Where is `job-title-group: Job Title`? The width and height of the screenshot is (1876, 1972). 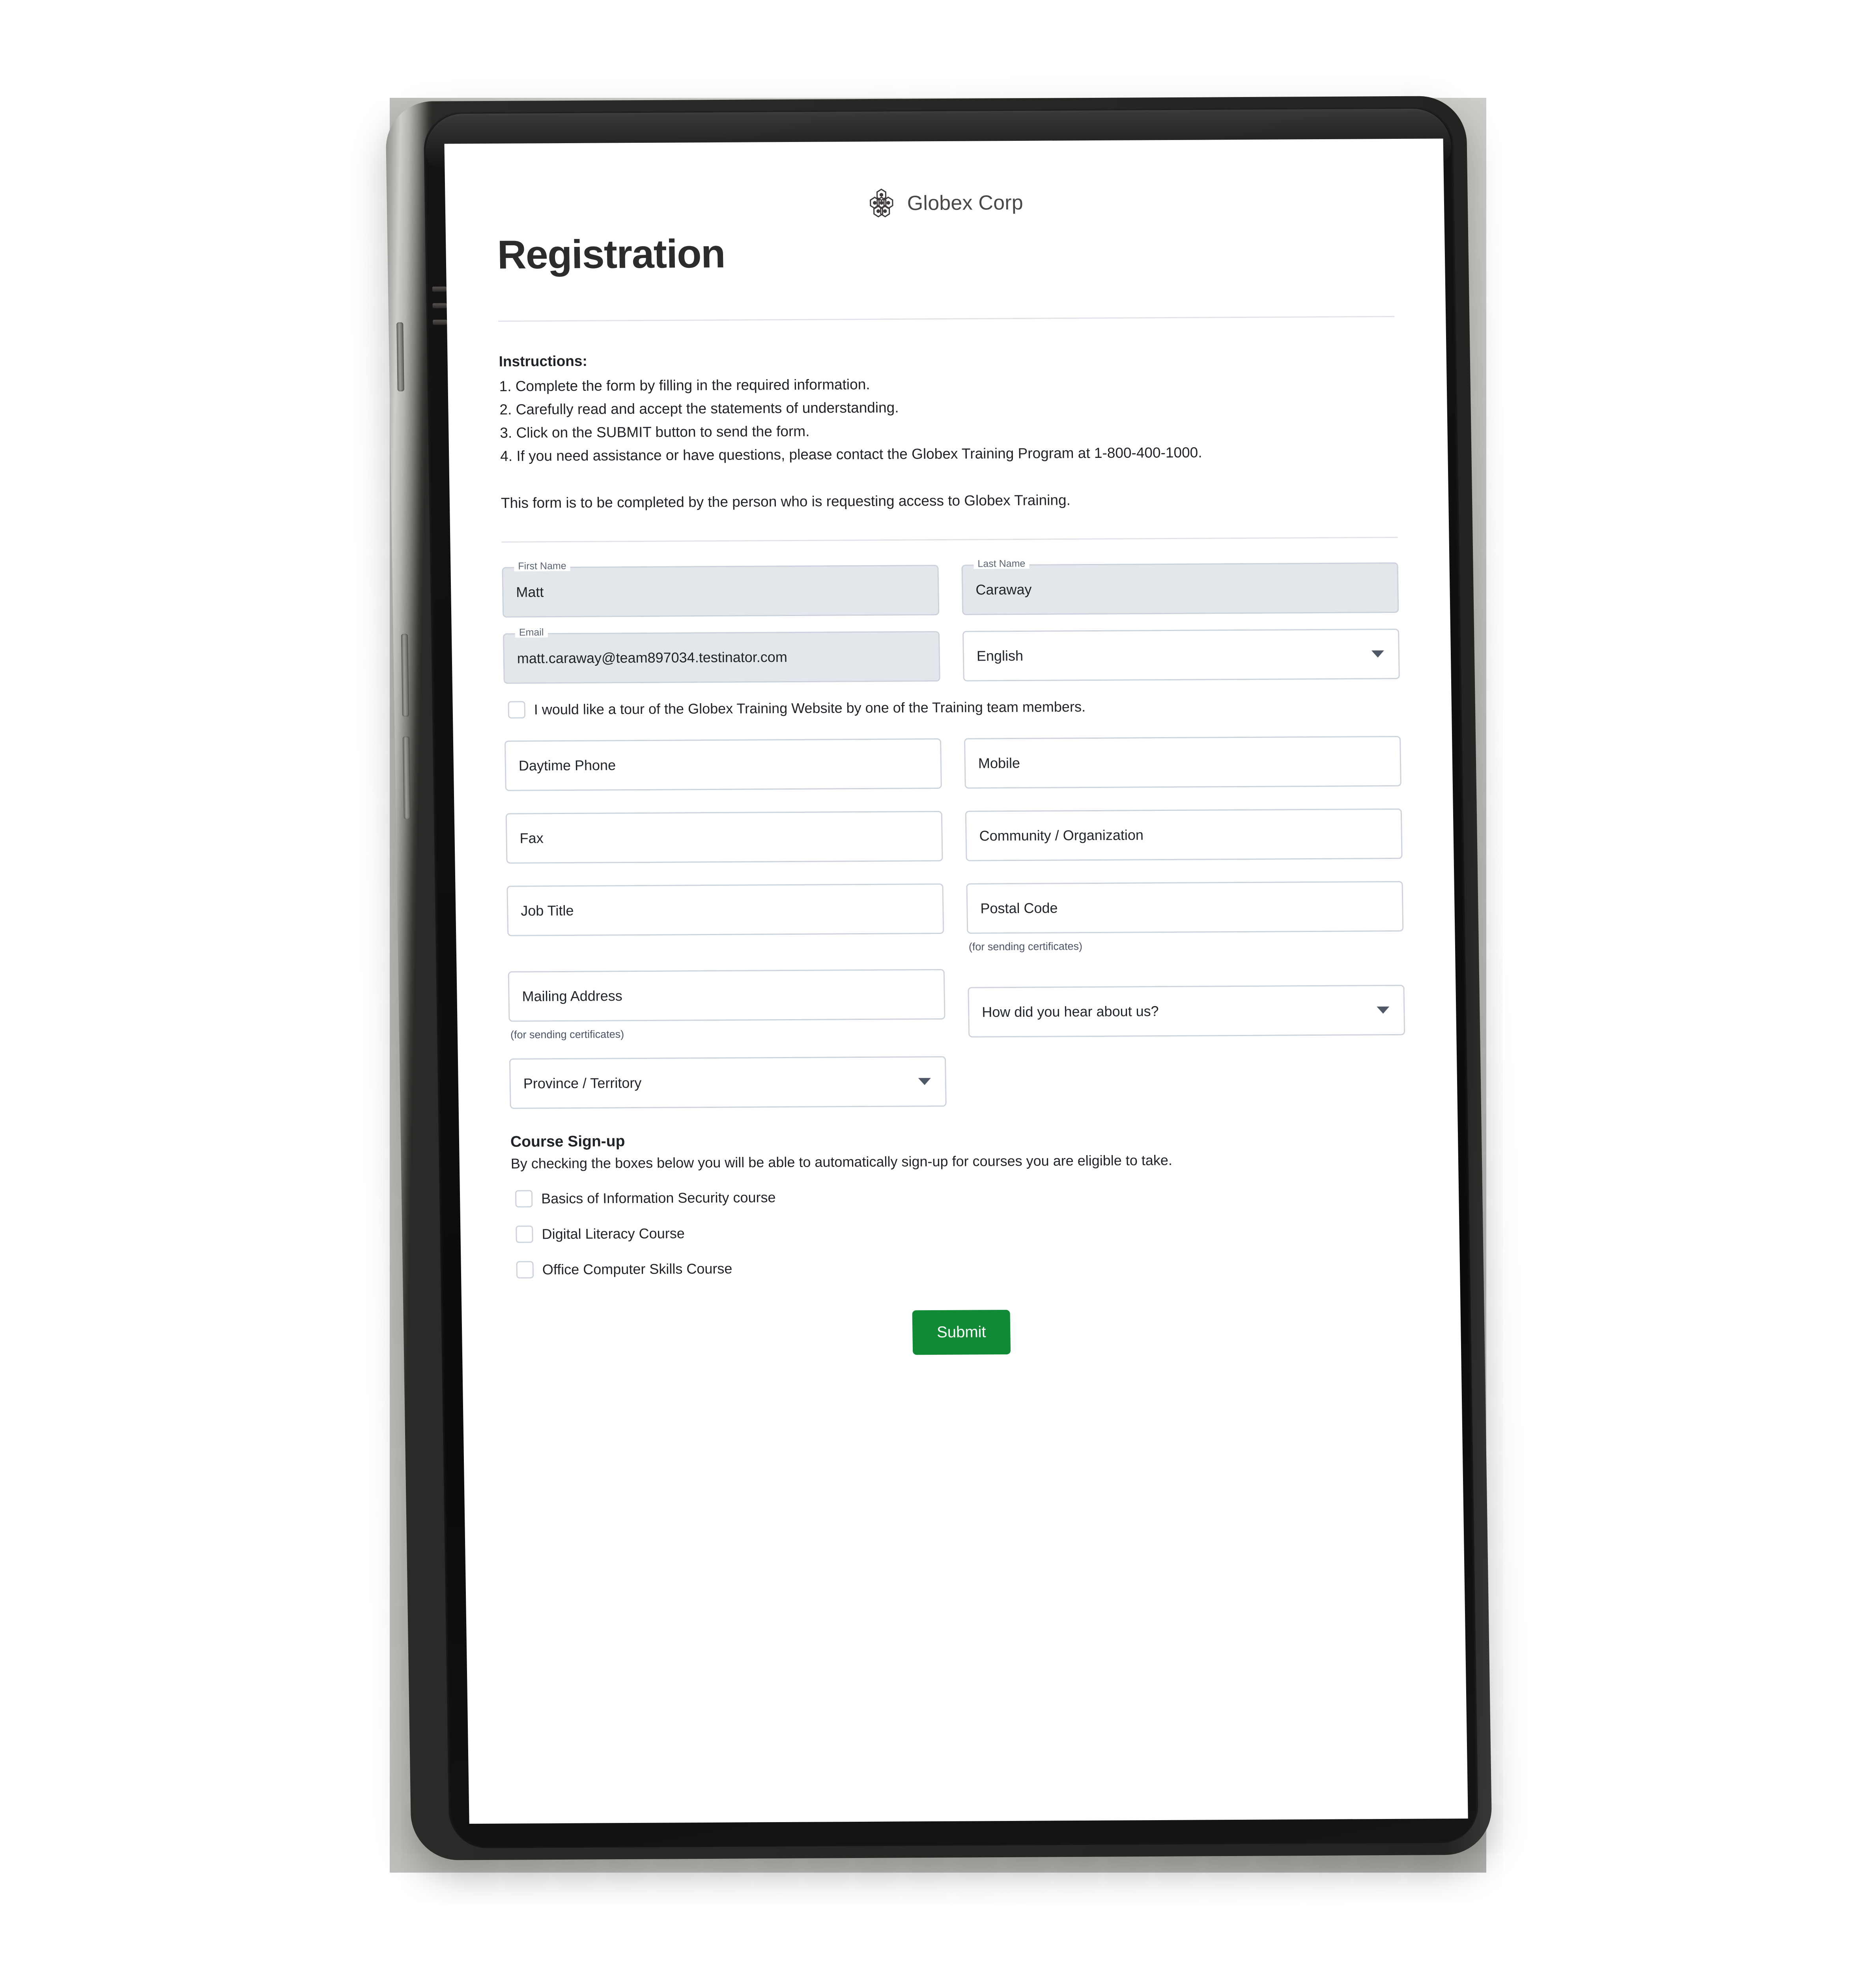 job-title-group: Job Title is located at coordinates (725, 910).